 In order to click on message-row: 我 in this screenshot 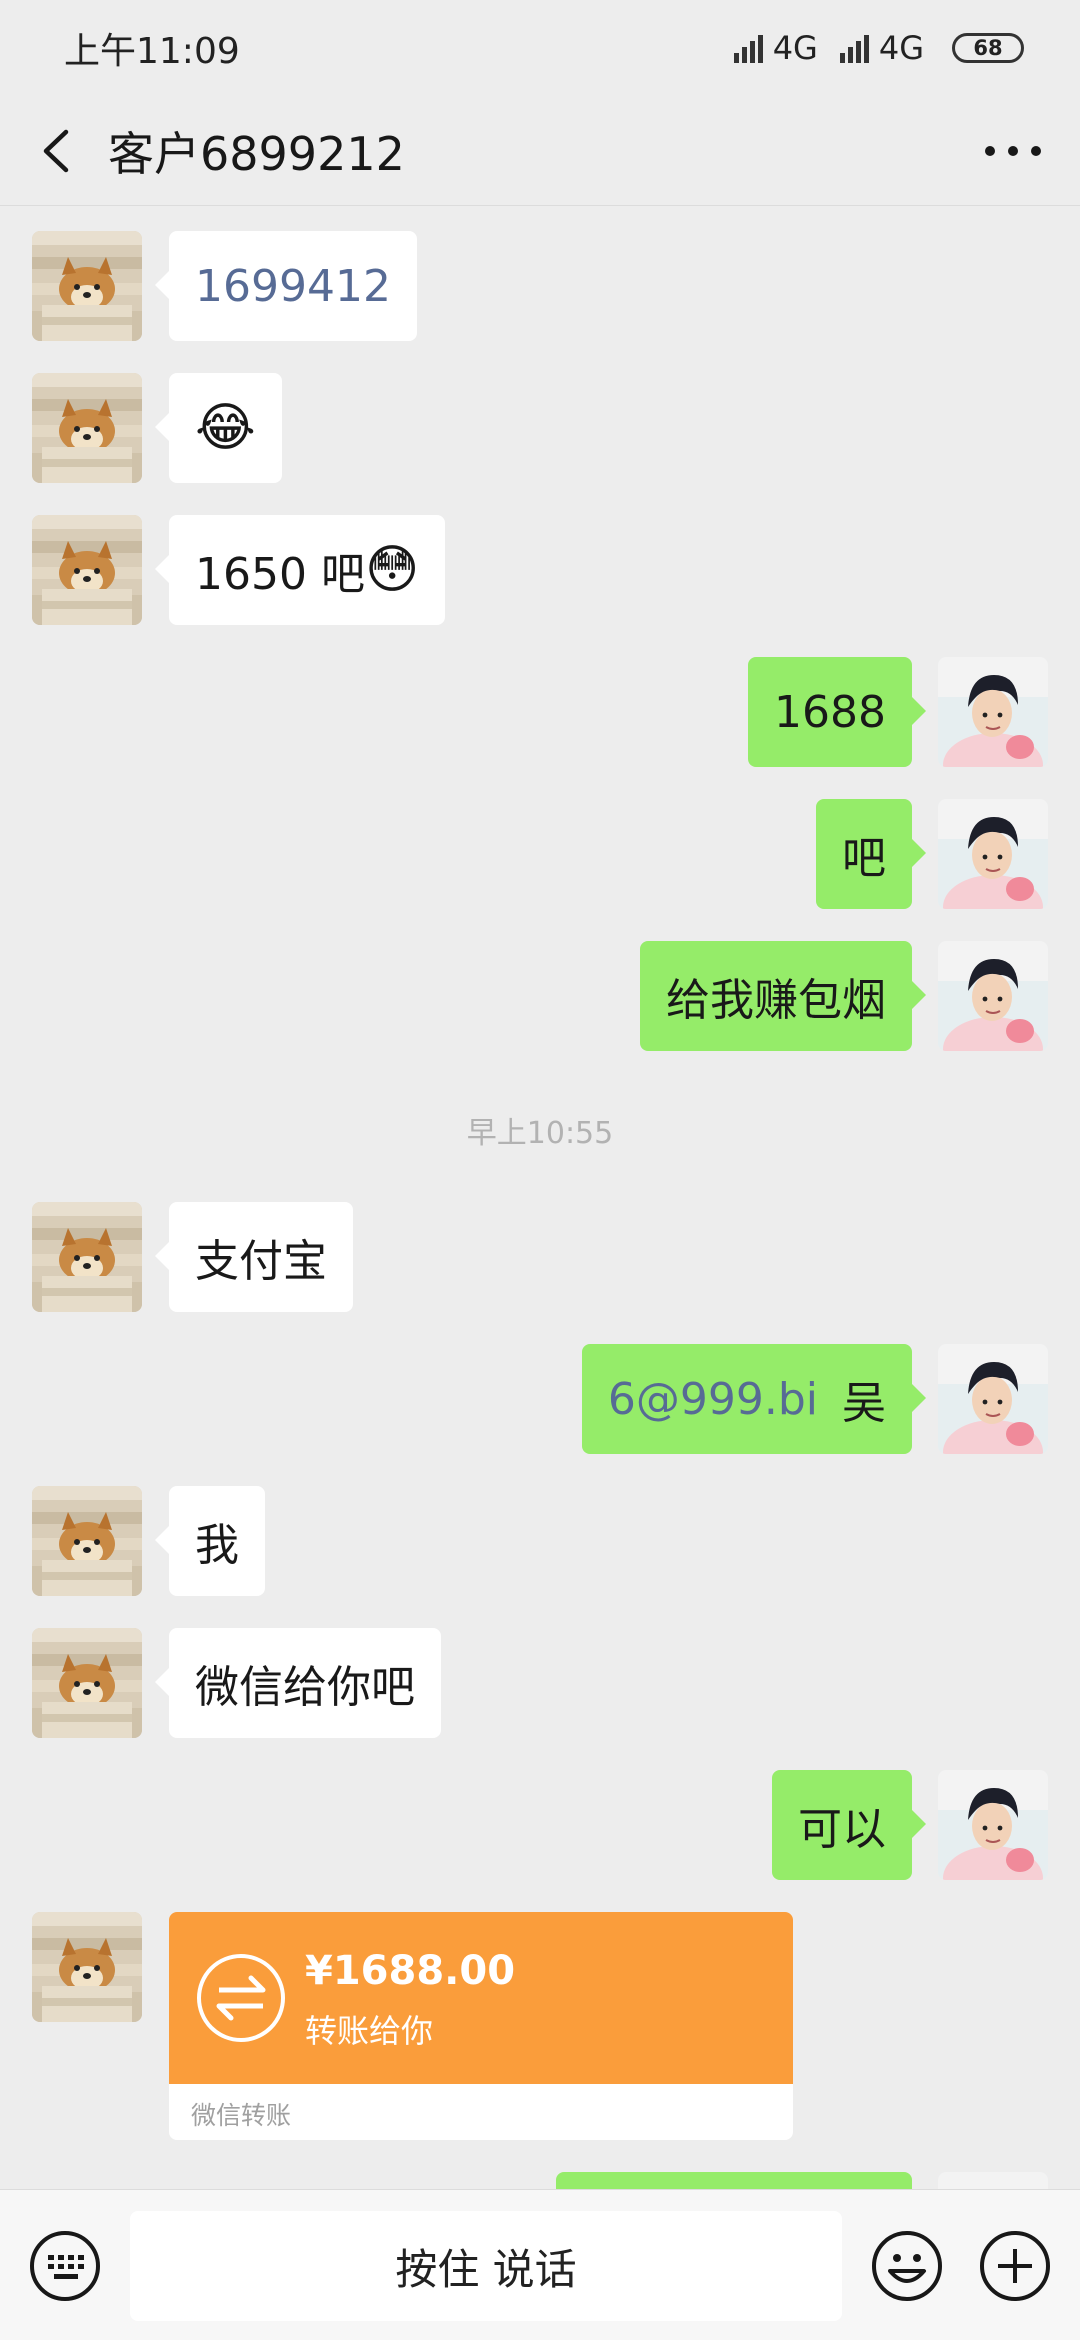, I will do `click(540, 1541)`.